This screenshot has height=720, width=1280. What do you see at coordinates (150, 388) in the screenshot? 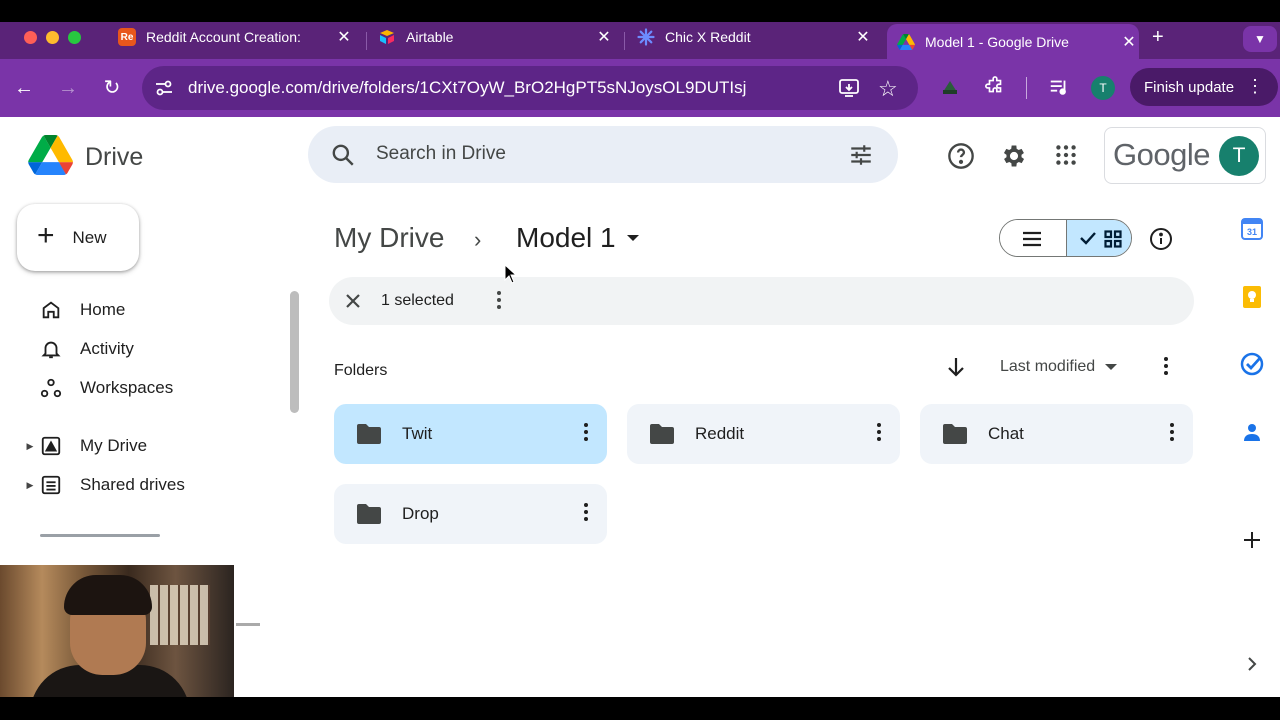
I see `sidebar-item-workspaces: Workspaces` at bounding box center [150, 388].